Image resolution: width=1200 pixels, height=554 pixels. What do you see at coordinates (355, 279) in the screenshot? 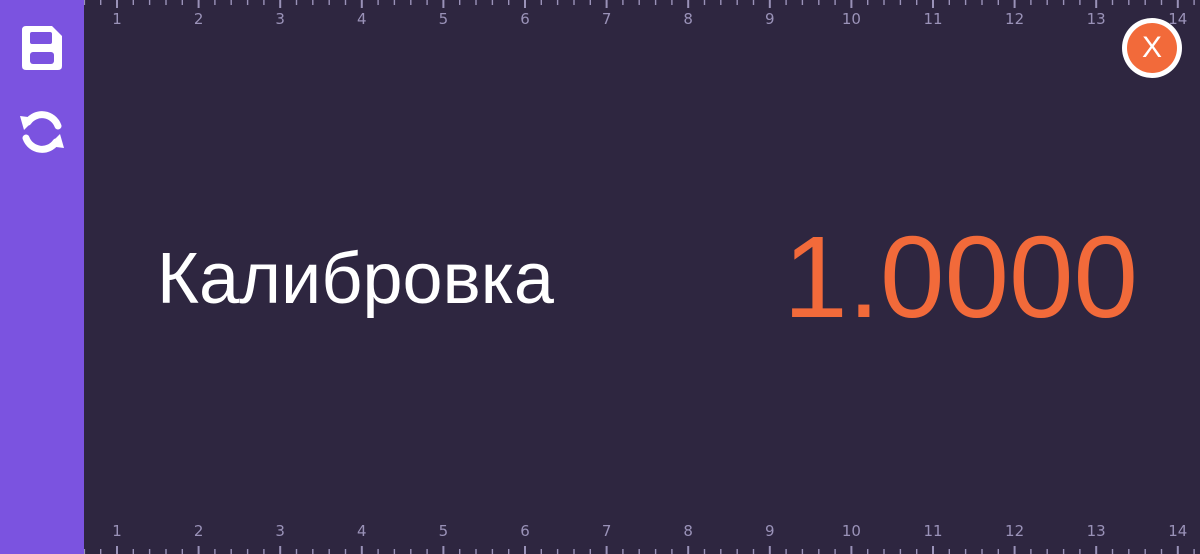
I see `page-title: Калибровка` at bounding box center [355, 279].